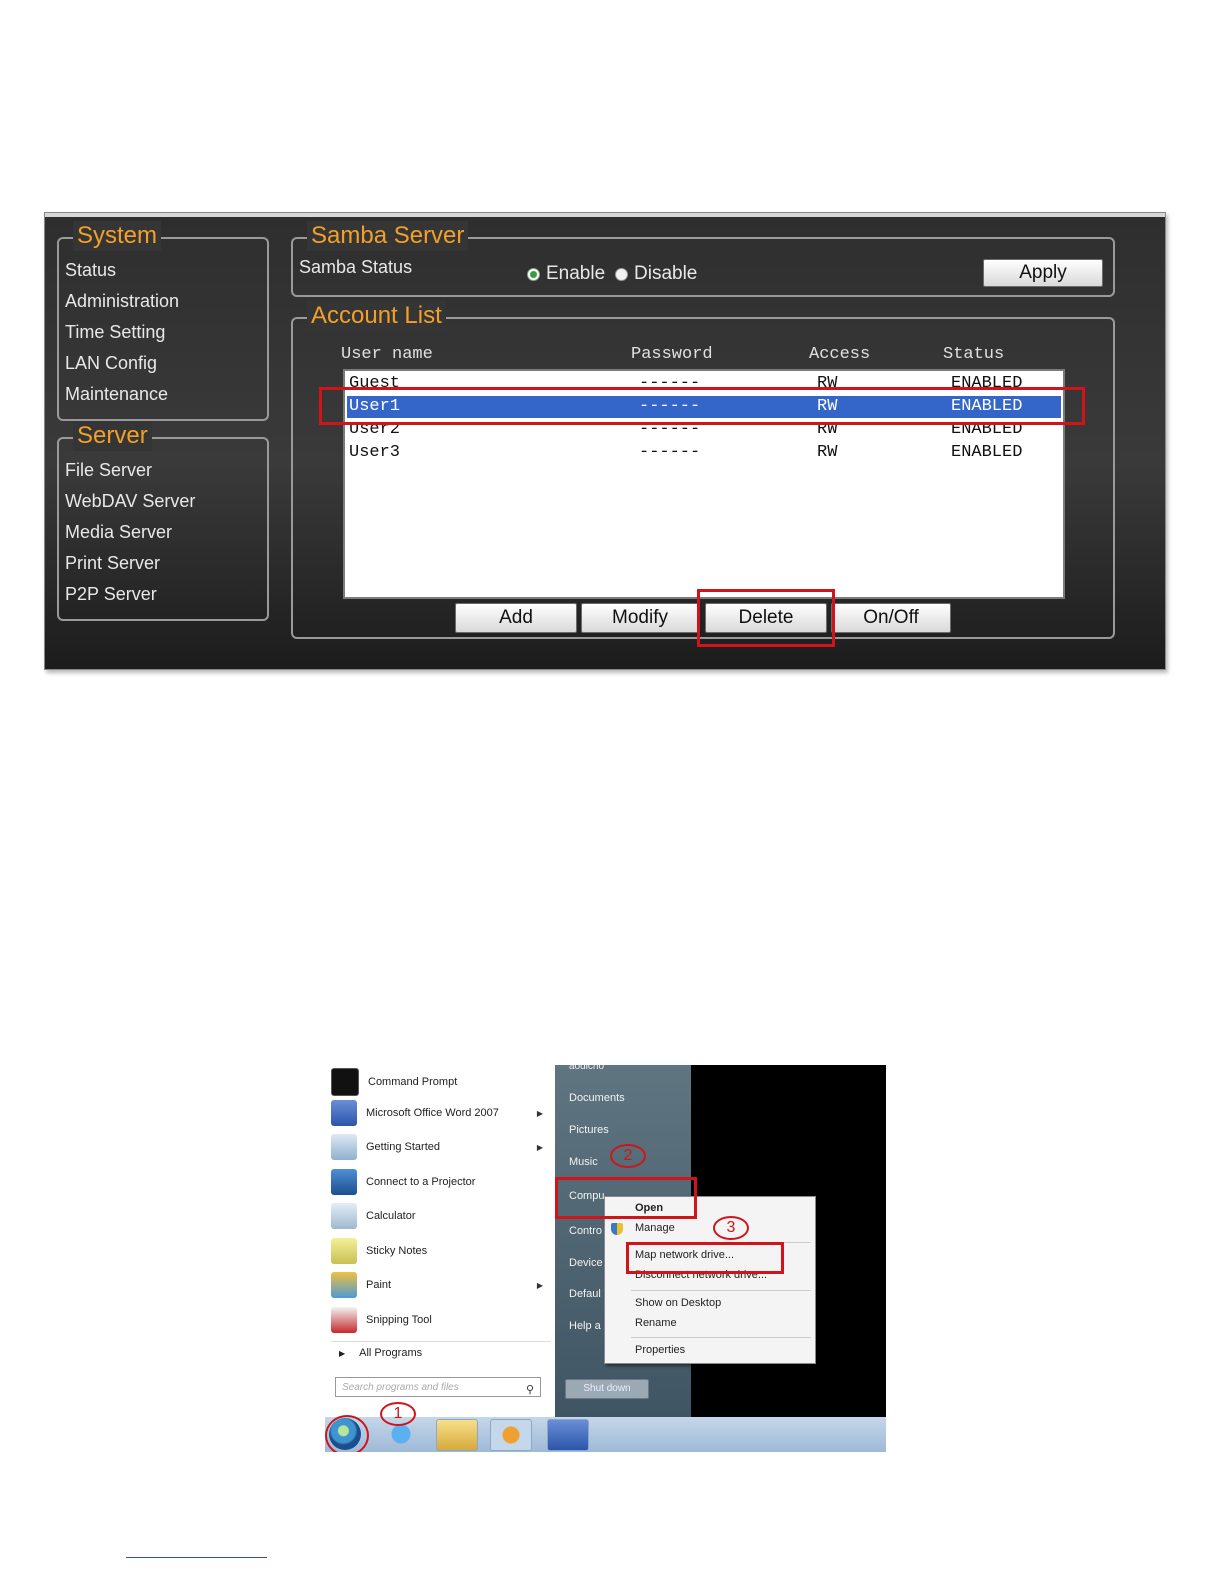 The height and width of the screenshot is (1584, 1224). I want to click on program-getting-started: Getting Started ▶, so click(443, 1147).